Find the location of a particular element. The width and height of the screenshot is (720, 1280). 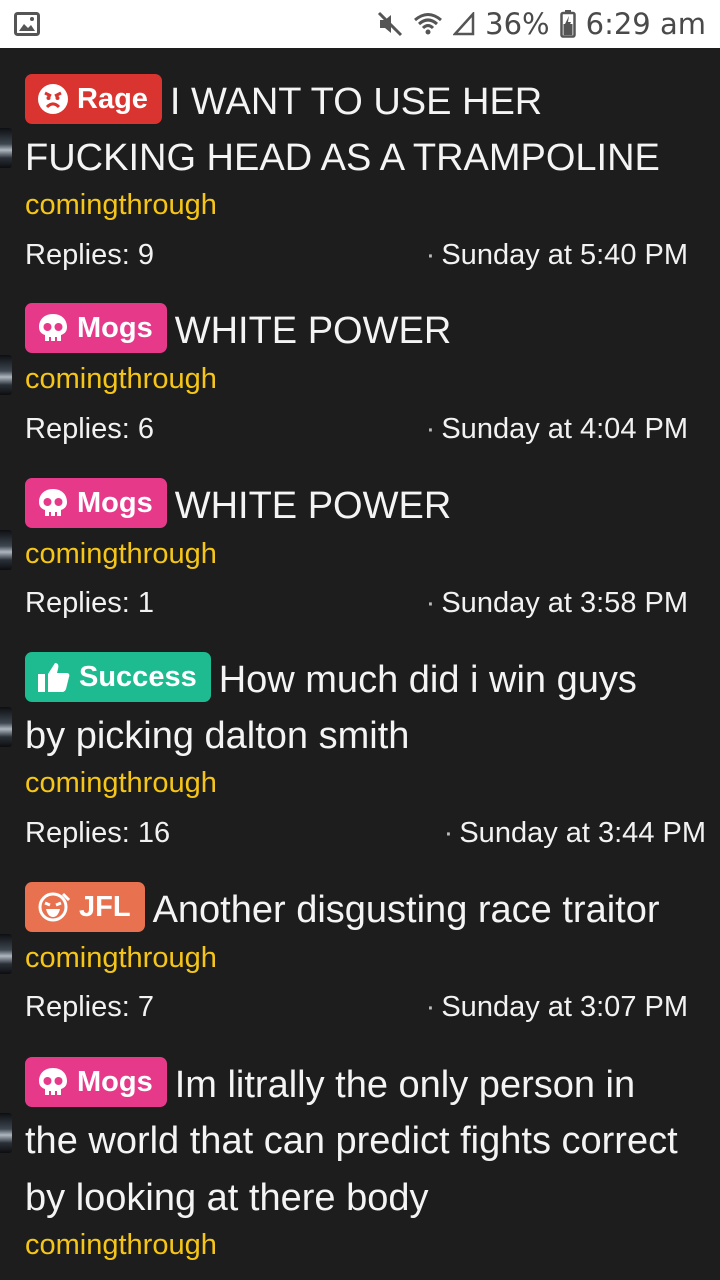

battery-icon is located at coordinates (567, 24).